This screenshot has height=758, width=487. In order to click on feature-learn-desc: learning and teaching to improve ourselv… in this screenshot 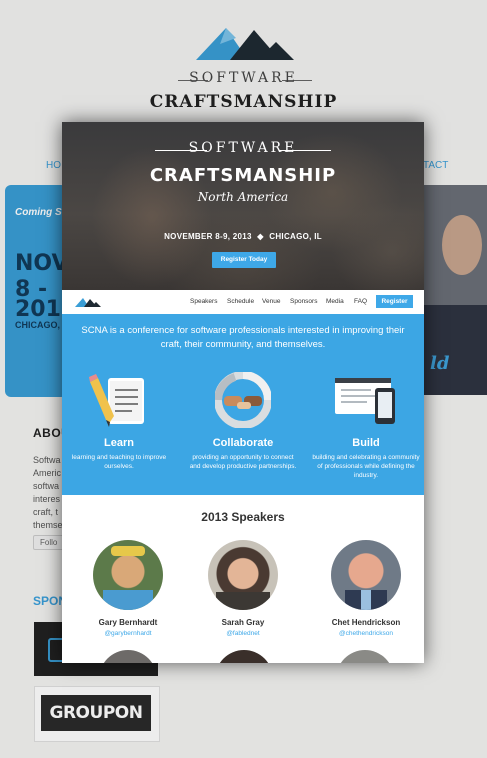, I will do `click(119, 462)`.